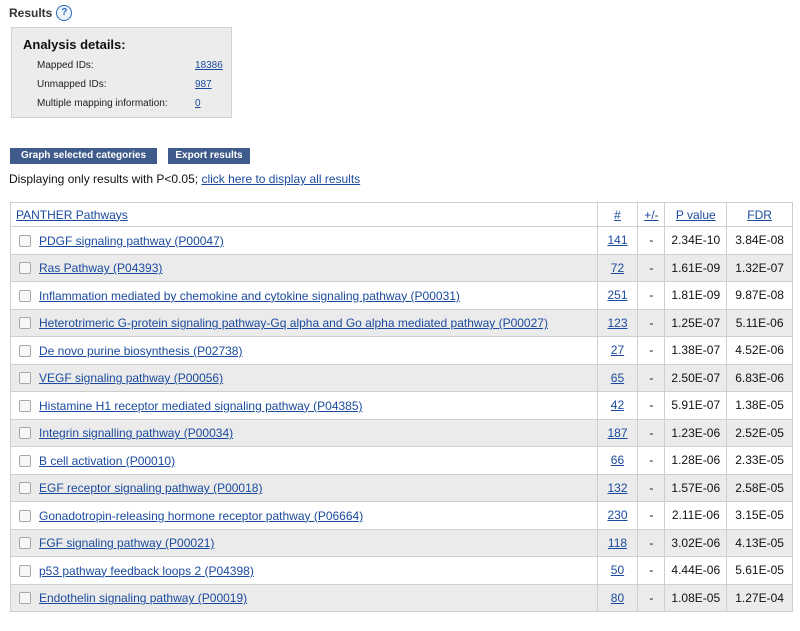 This screenshot has width=800, height=631. I want to click on count-link: 65, so click(617, 377).